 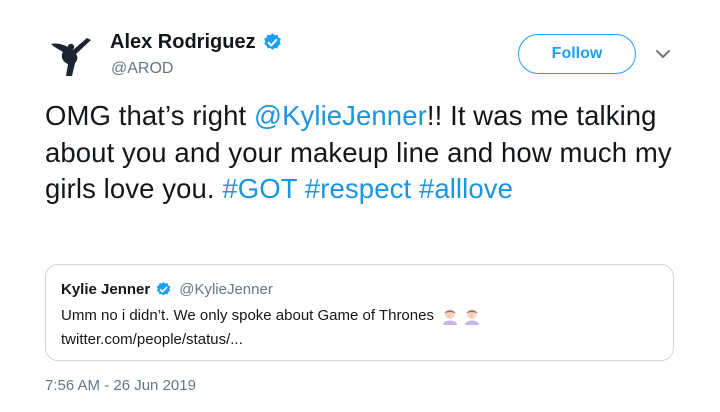 What do you see at coordinates (466, 188) in the screenshot?
I see `hashtag-link: #alllove` at bounding box center [466, 188].